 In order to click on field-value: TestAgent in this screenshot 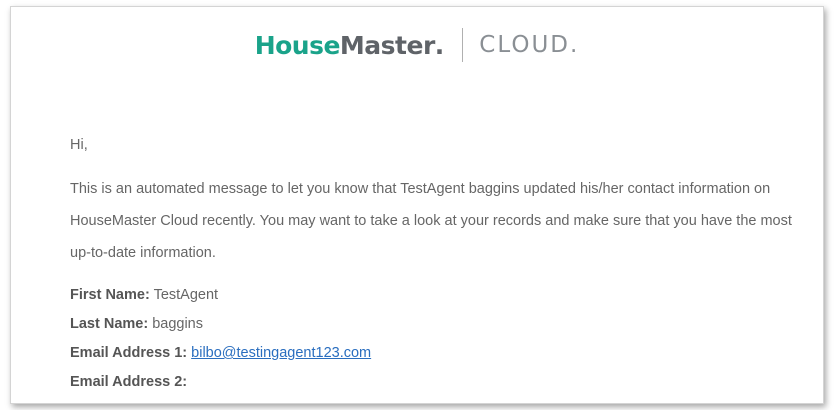, I will do `click(186, 295)`.